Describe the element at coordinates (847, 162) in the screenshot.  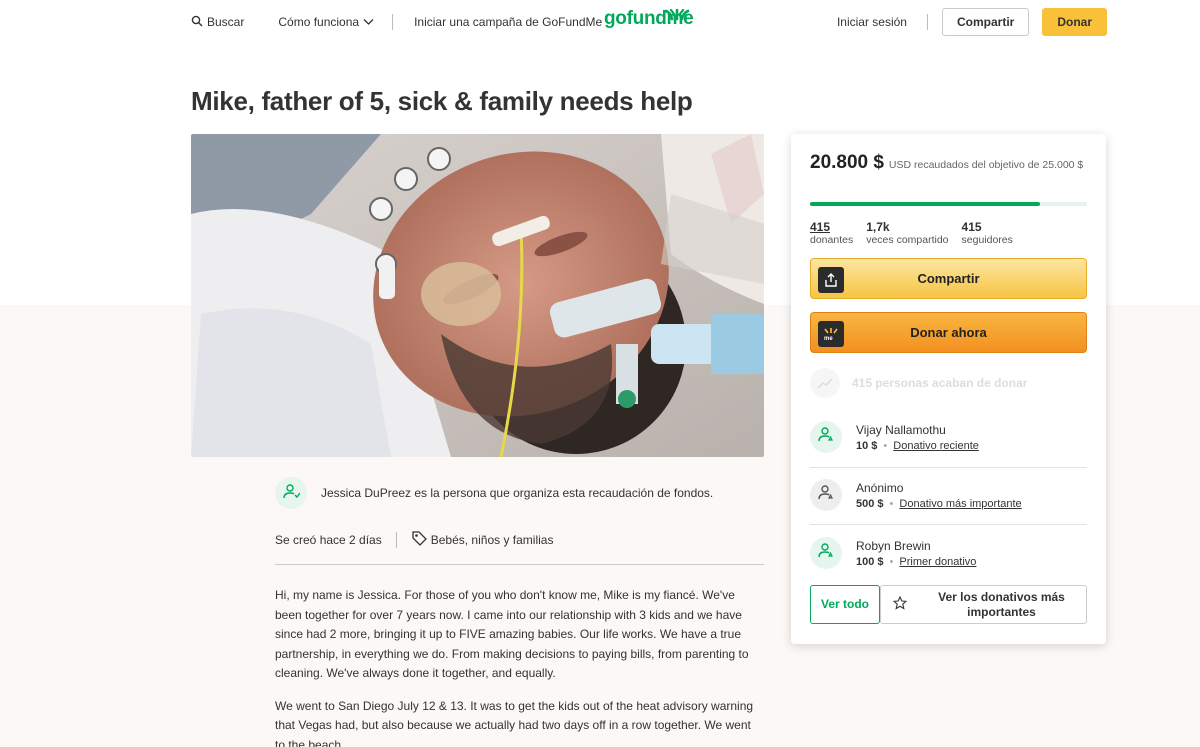
I see `raised-amount: 20.800 $` at that location.